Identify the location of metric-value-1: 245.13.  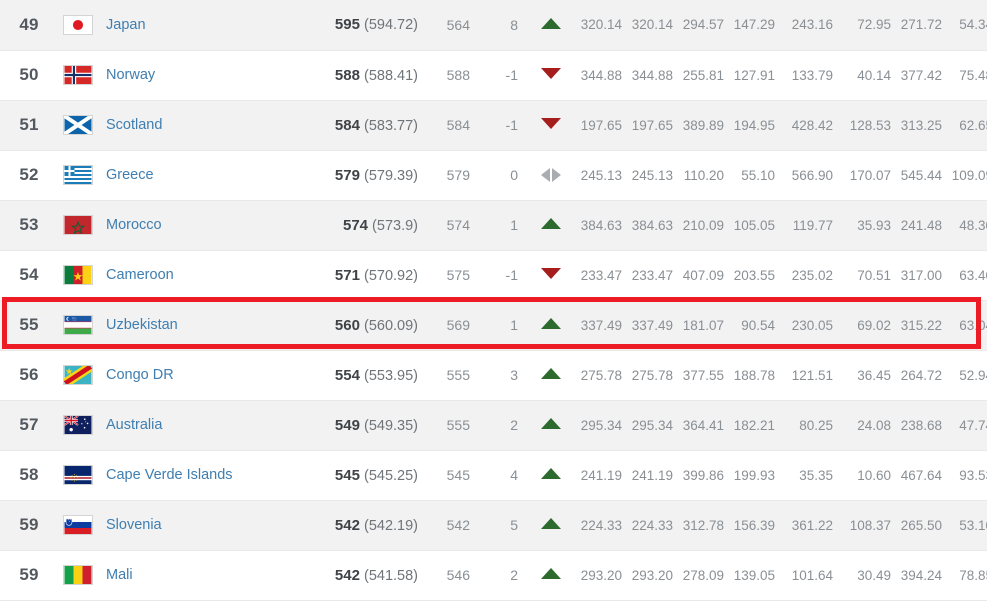
(601, 175).